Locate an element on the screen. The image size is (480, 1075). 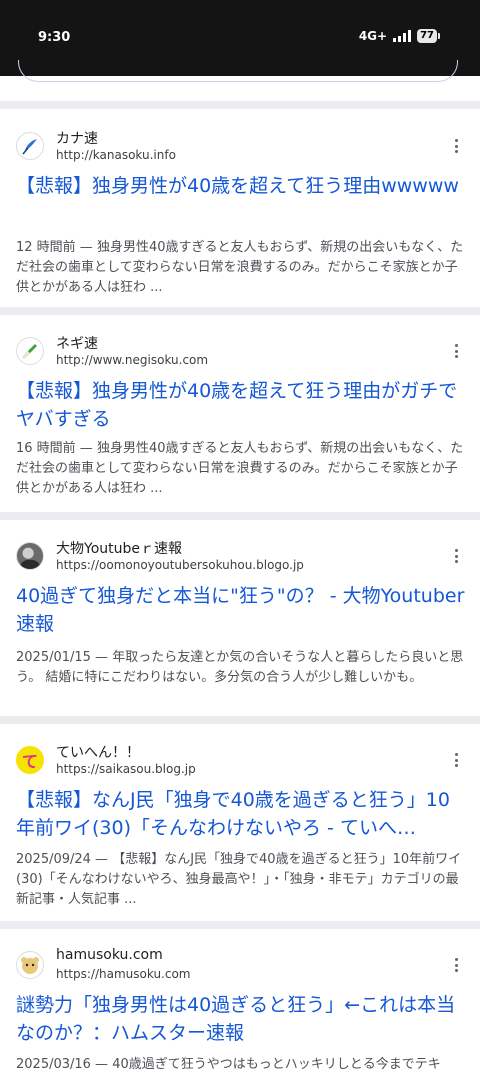
site-name: ネギ速 is located at coordinates (77, 344).